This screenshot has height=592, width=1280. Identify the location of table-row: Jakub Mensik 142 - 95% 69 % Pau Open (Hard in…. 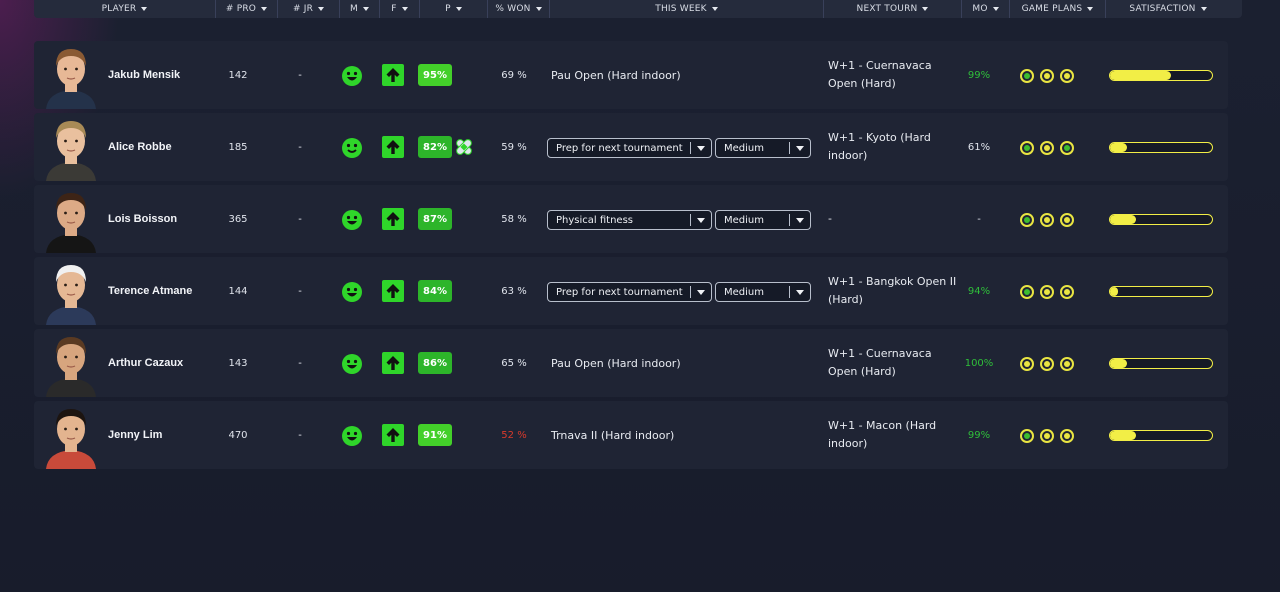
(631, 75).